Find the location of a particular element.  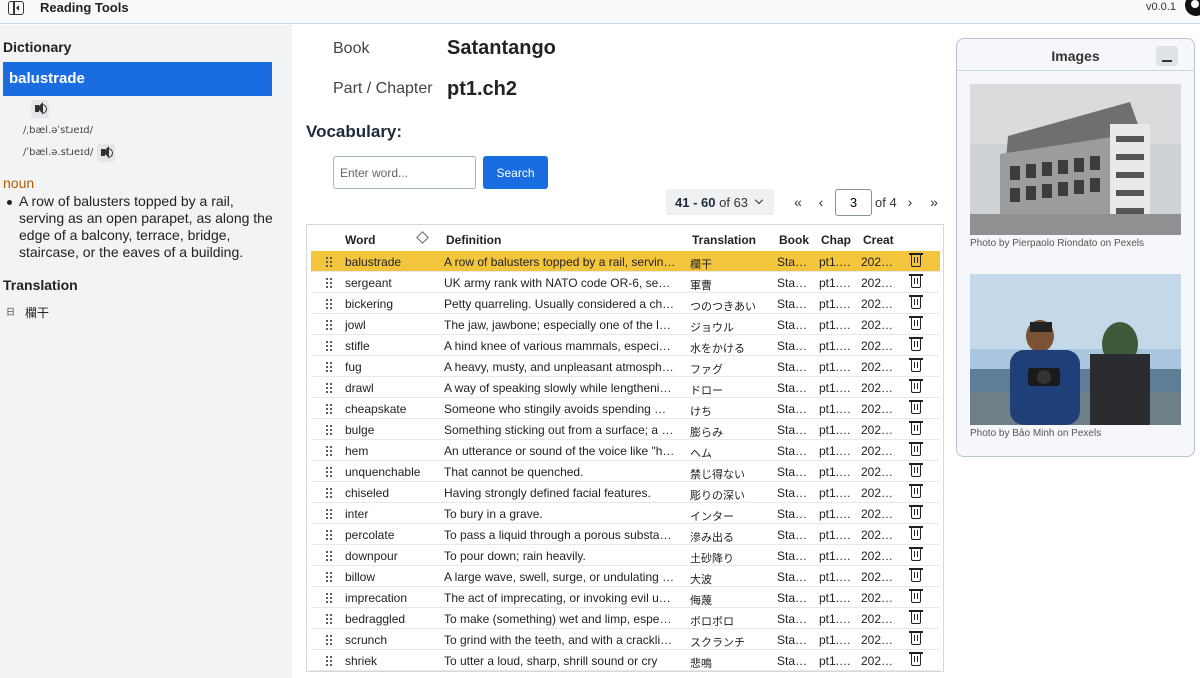

translation-cell: ドロー is located at coordinates (706, 390).